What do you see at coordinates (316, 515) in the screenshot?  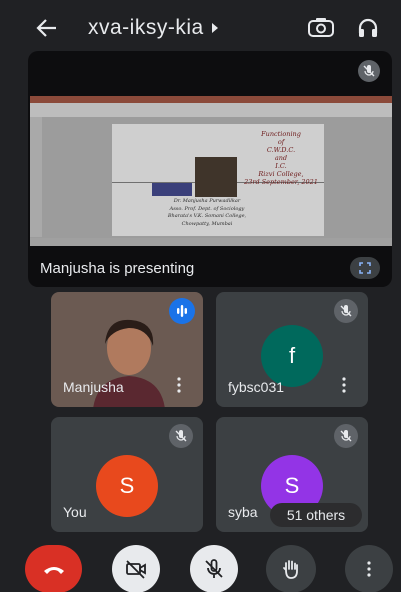 I see `others-count-button: 51 others` at bounding box center [316, 515].